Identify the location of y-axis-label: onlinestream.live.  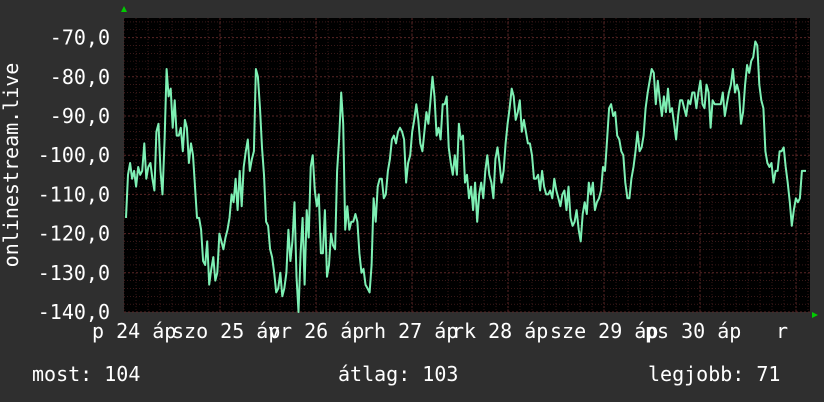
(11, 165).